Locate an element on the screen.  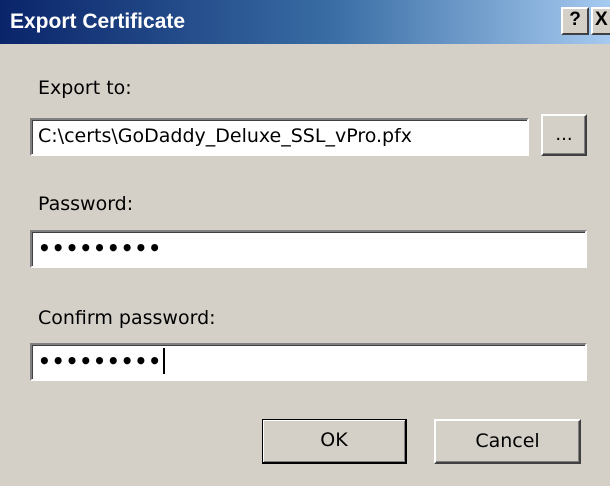
export-path-input: C:\certs\GoDaddy_Deluxe_SSL_vPro.pfx is located at coordinates (279, 137).